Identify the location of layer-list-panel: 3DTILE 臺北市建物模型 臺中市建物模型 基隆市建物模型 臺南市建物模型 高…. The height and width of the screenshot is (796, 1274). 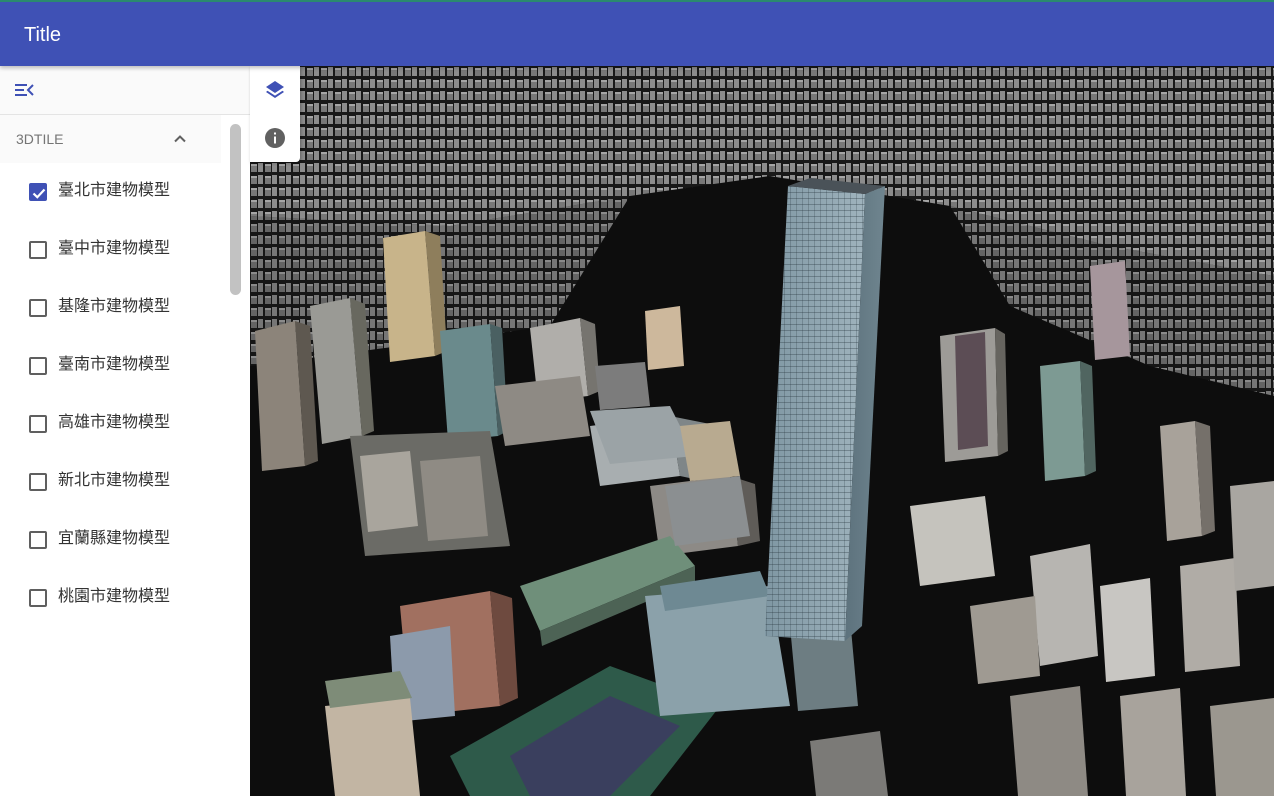
(111, 365).